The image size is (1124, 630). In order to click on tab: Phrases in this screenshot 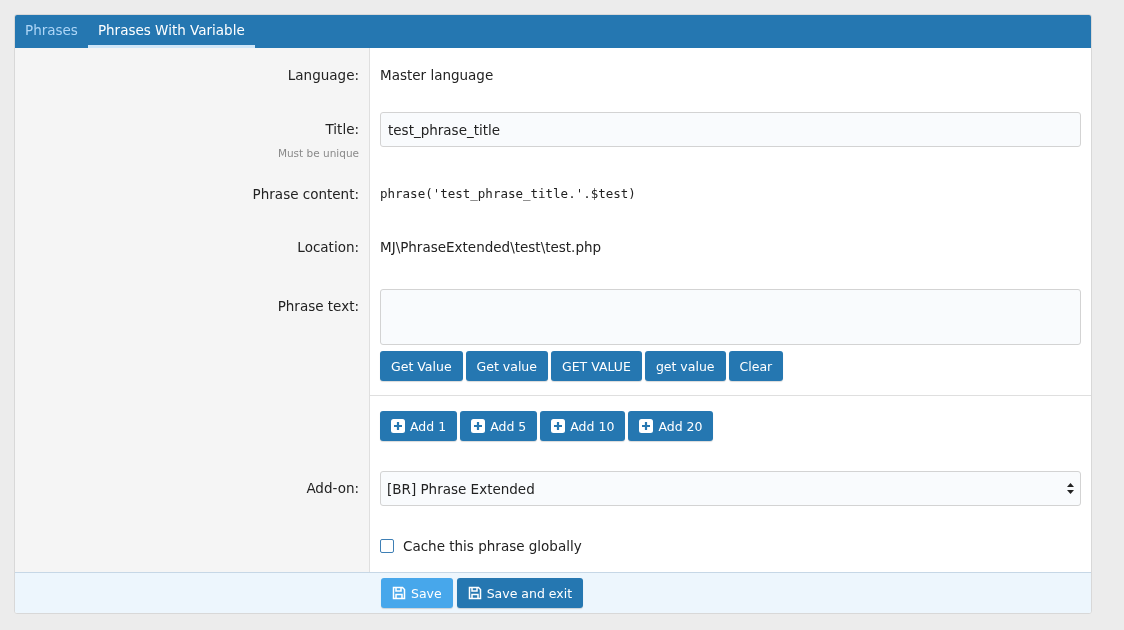, I will do `click(51, 31)`.